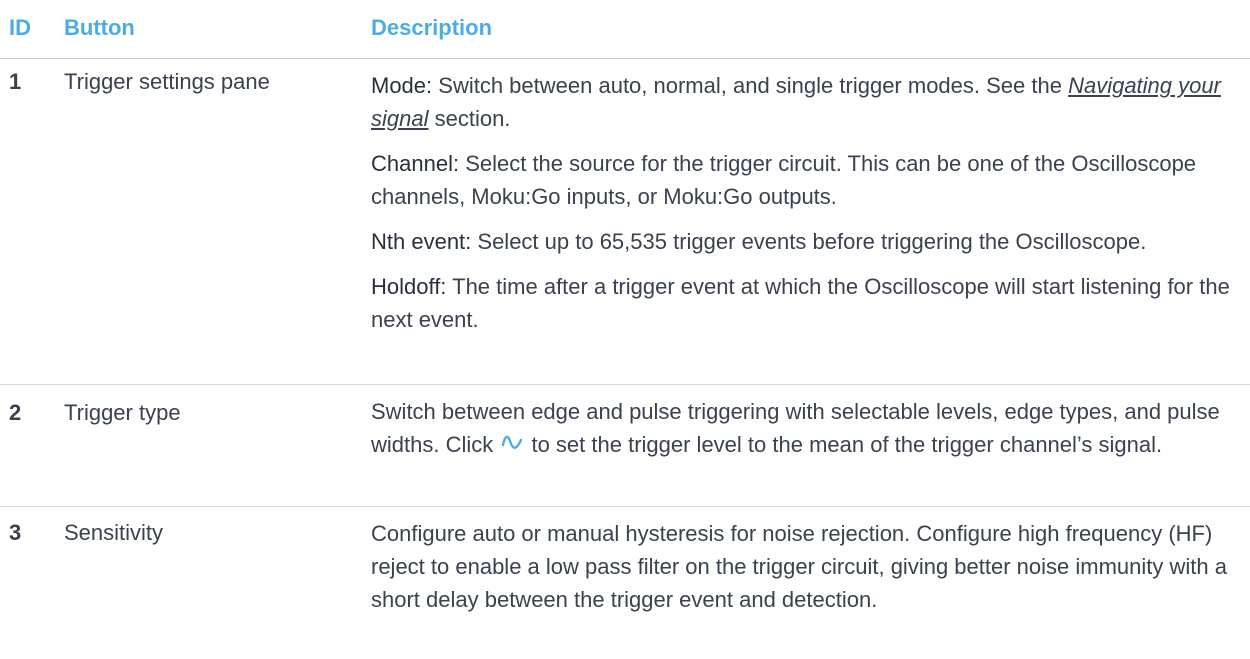 This screenshot has width=1250, height=659. What do you see at coordinates (20, 27) in the screenshot?
I see `header-id: ID` at bounding box center [20, 27].